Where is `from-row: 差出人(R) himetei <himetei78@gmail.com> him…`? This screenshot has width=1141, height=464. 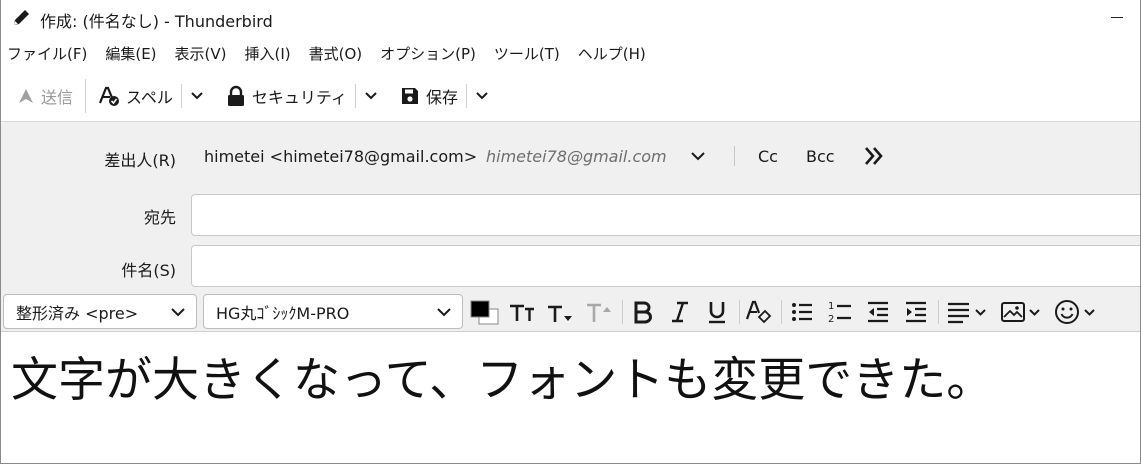 from-row: 差出人(R) himetei <himetei78@gmail.com> him… is located at coordinates (570, 156).